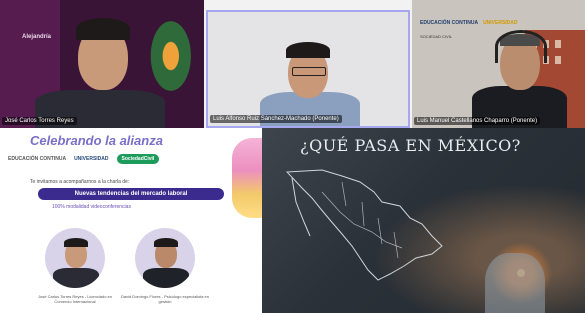  I want to click on background-logos: EDUCACIÓN CONTINUA UNIVERSIDAD, so click(469, 23).